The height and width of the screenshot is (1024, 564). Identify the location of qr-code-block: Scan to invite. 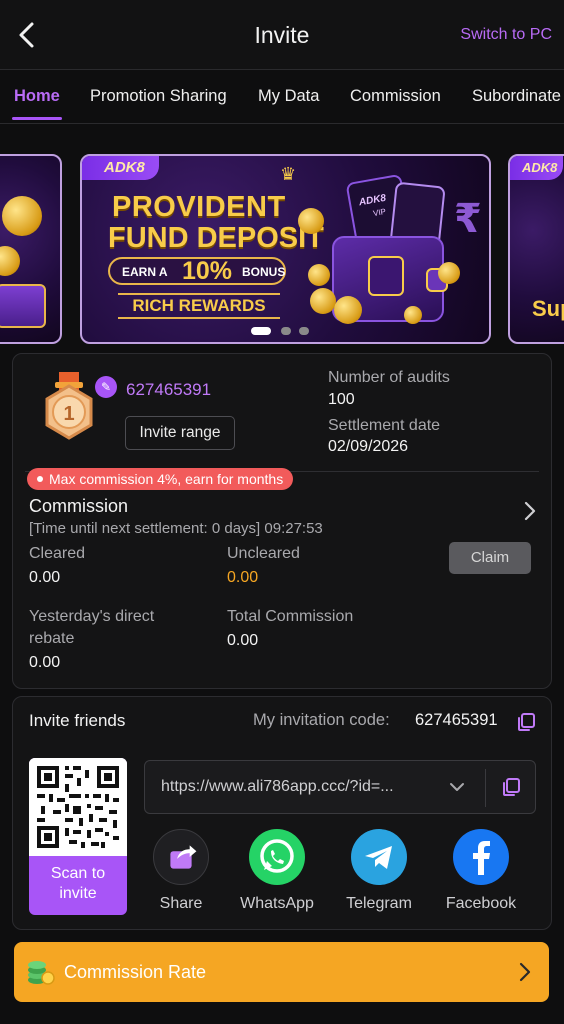
(78, 836).